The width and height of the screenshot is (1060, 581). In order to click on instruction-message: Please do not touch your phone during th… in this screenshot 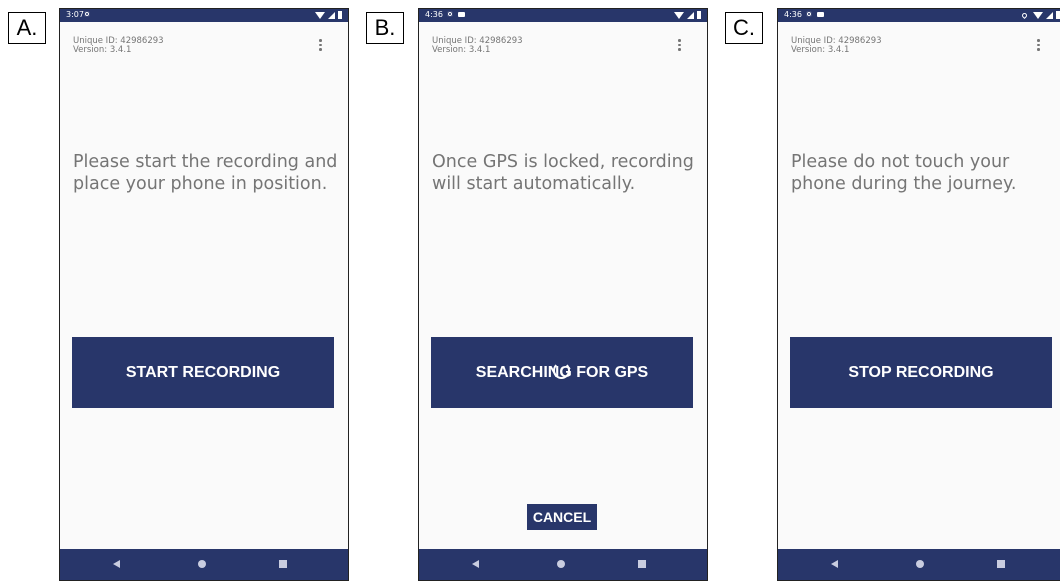, I will do `click(904, 173)`.